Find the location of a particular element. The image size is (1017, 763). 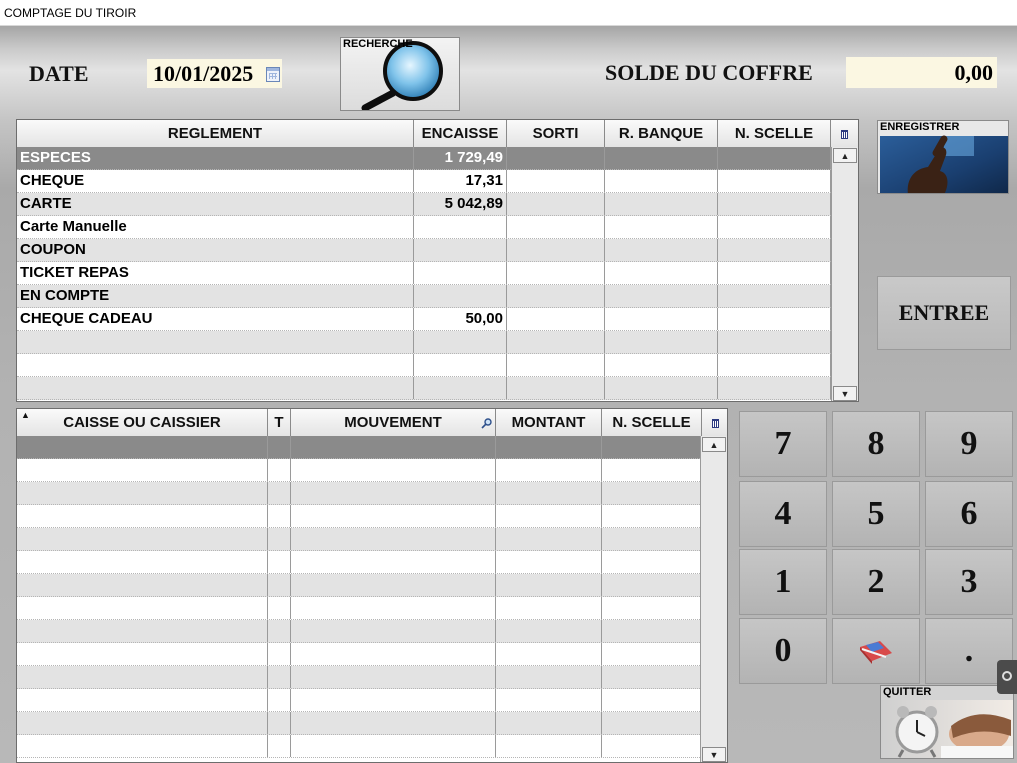

calendar-icon is located at coordinates (273, 74).